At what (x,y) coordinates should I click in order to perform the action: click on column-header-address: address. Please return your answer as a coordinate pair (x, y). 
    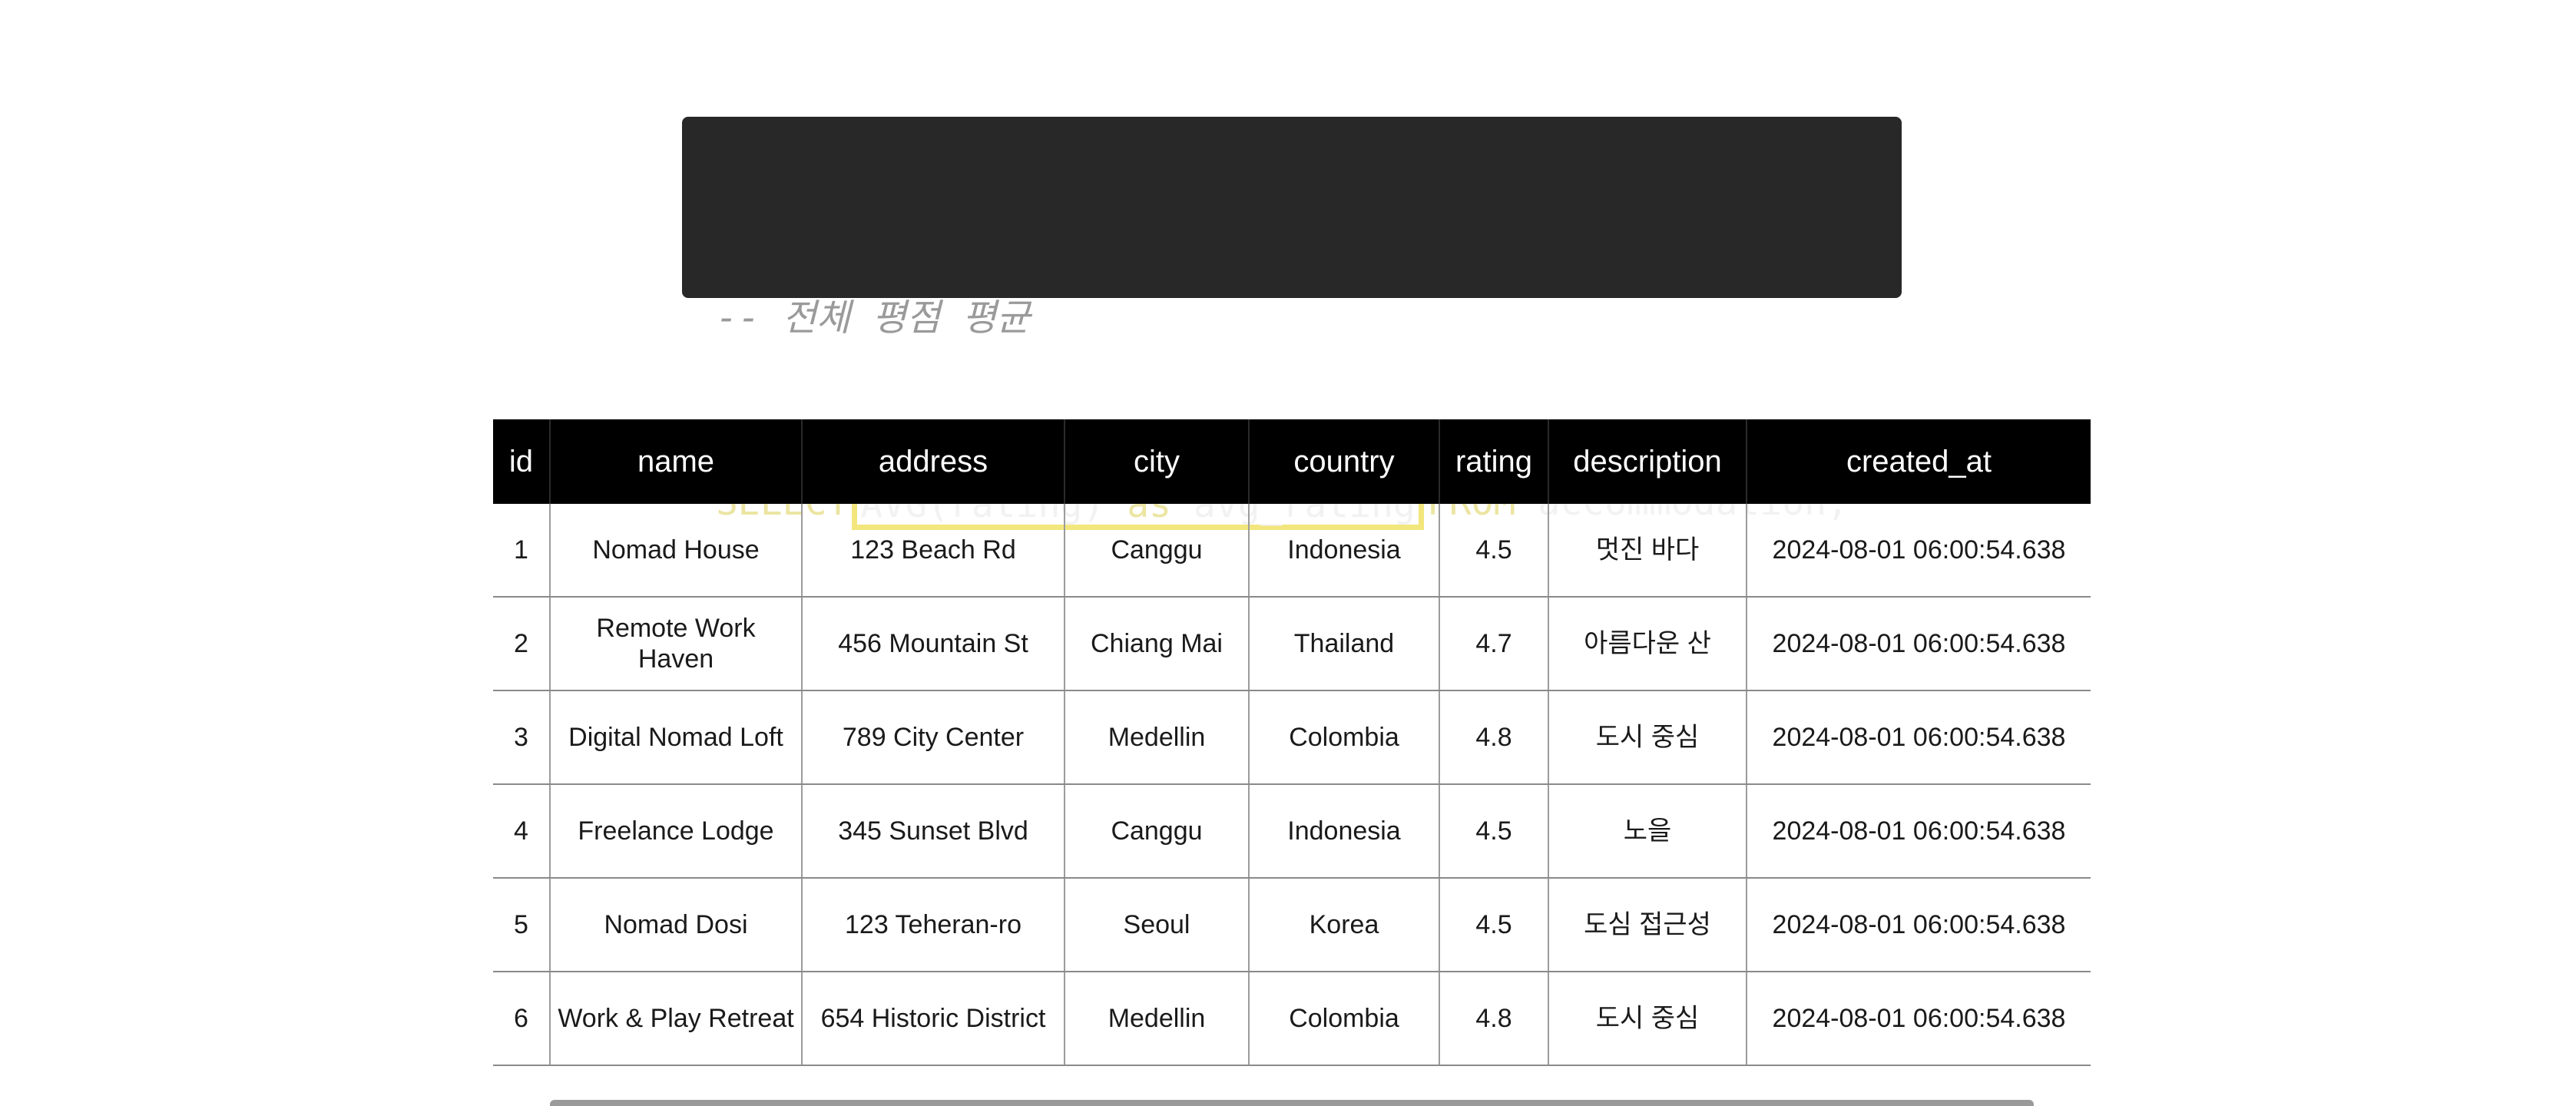
    Looking at the image, I should click on (933, 462).